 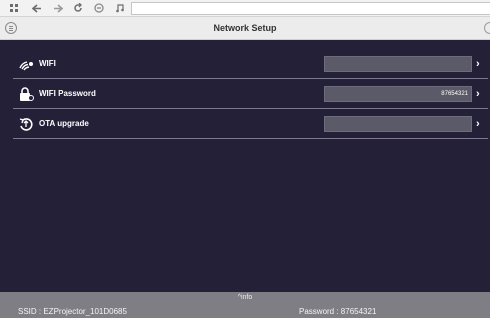 I want to click on setting-row-ota-upgrade: OTA upgrade ›, so click(x=250, y=124).